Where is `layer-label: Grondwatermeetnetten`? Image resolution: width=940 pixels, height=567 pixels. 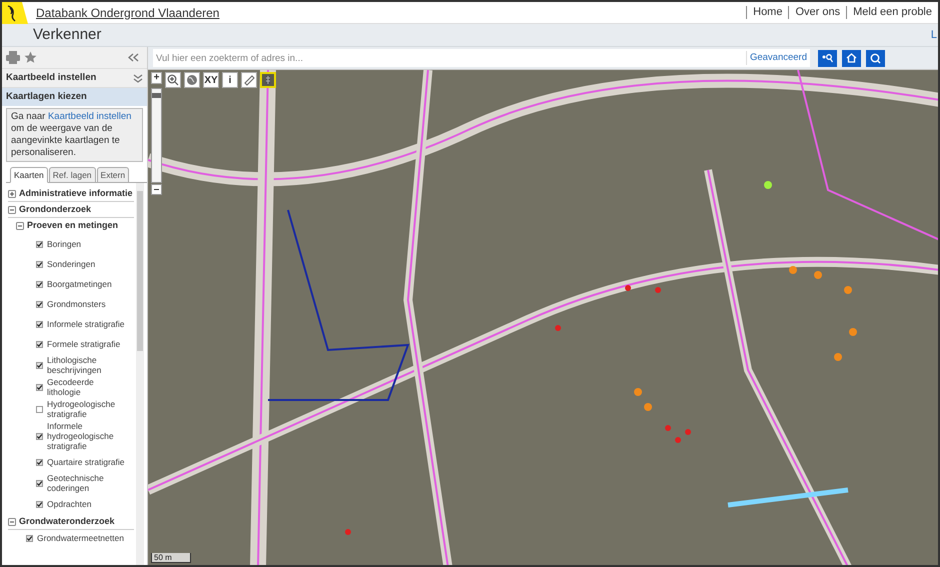
layer-label: Grondwatermeetnetten is located at coordinates (80, 538).